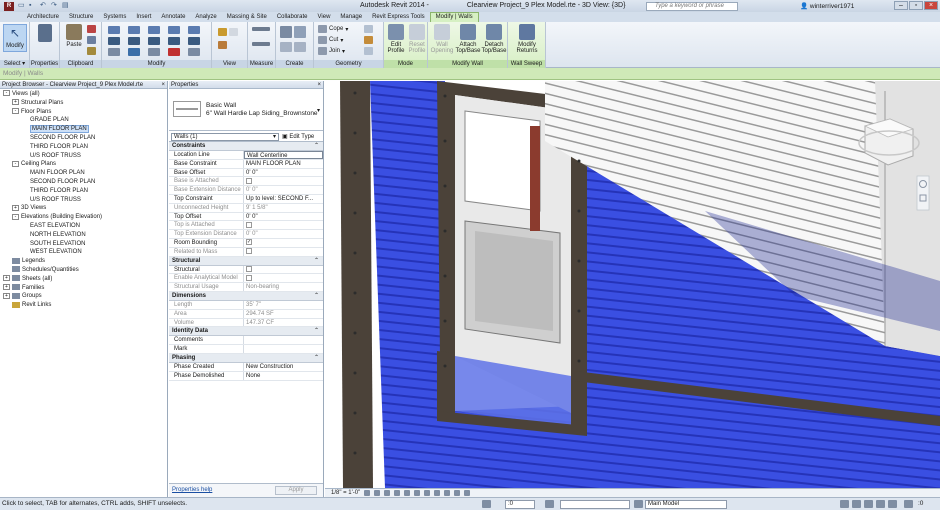 The image size is (940, 510). Describe the element at coordinates (368, 29) in the screenshot. I see `split-face-button` at that location.